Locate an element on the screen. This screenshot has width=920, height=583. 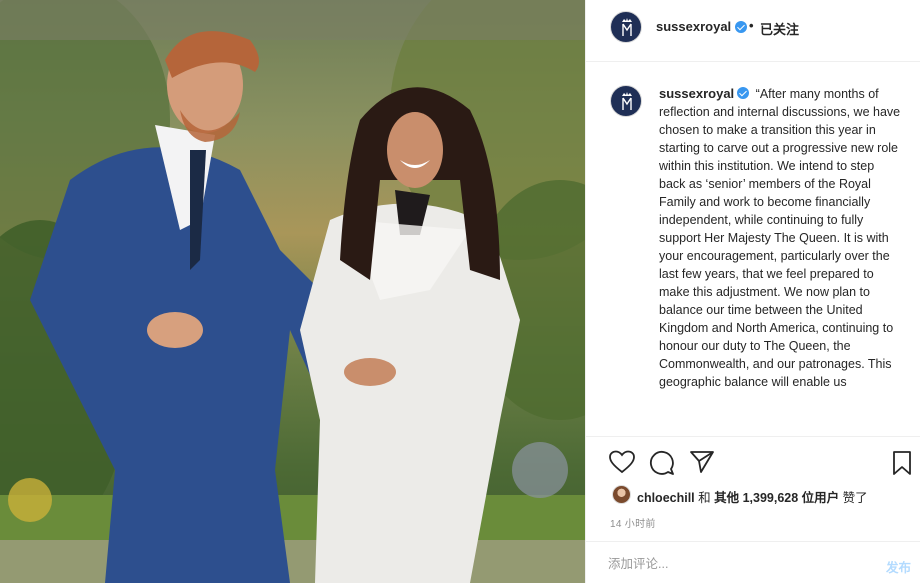
share-button is located at coordinates (702, 464).